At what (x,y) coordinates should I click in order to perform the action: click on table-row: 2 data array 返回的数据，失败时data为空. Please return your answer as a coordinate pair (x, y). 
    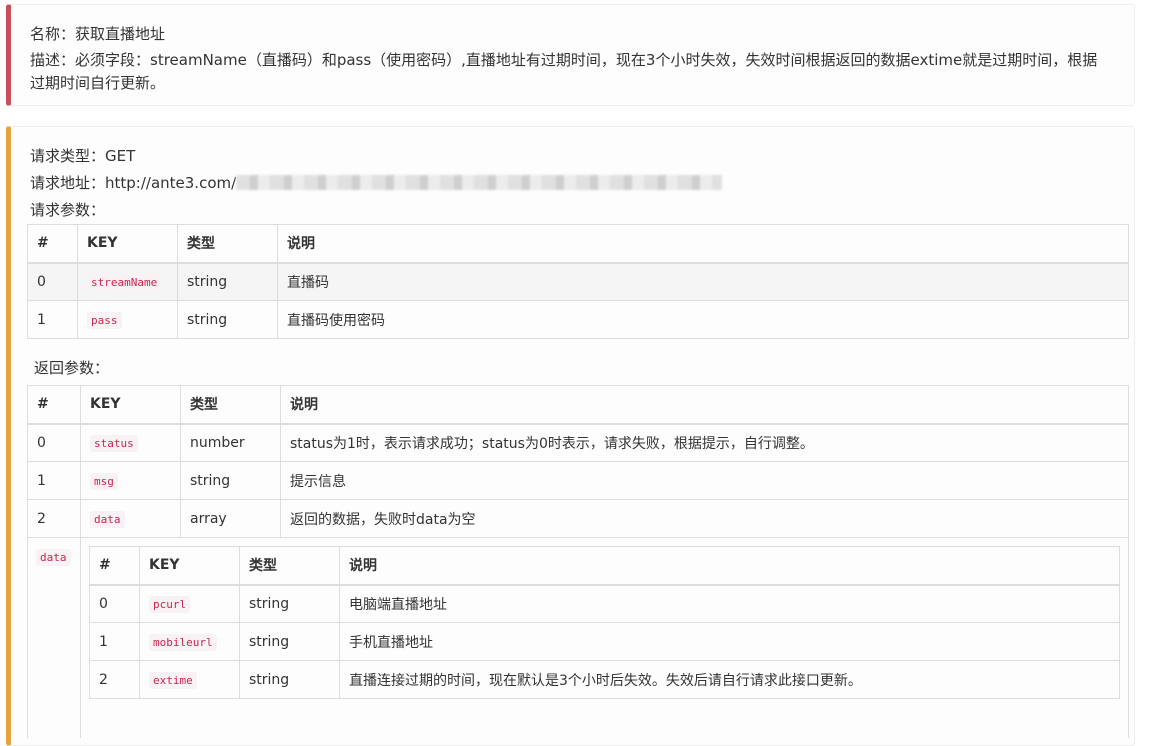
    Looking at the image, I should click on (578, 518).